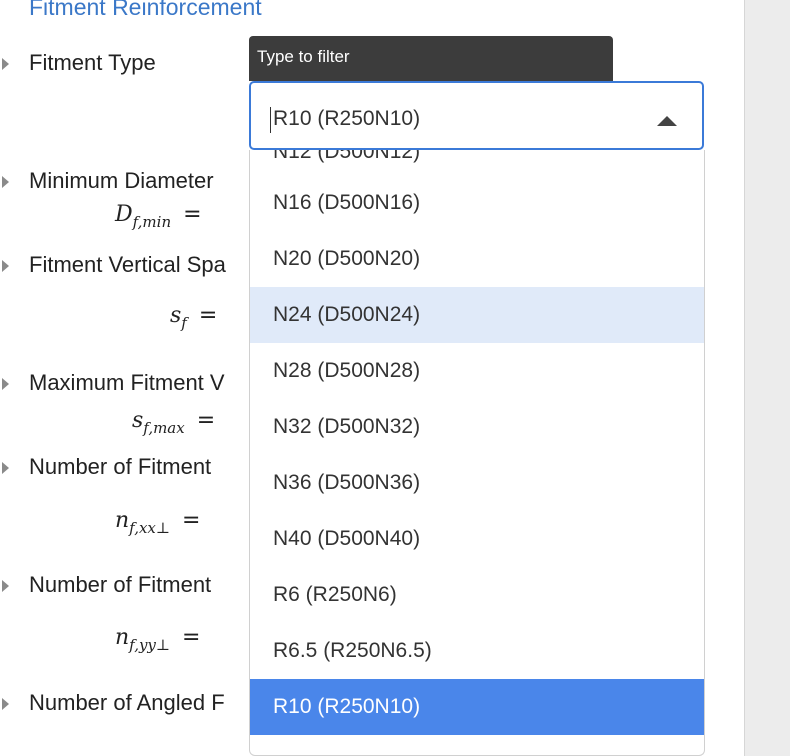 This screenshot has height=756, width=790. What do you see at coordinates (139, 703) in the screenshot?
I see `row-label-number-of-angled: Number of Angled F` at bounding box center [139, 703].